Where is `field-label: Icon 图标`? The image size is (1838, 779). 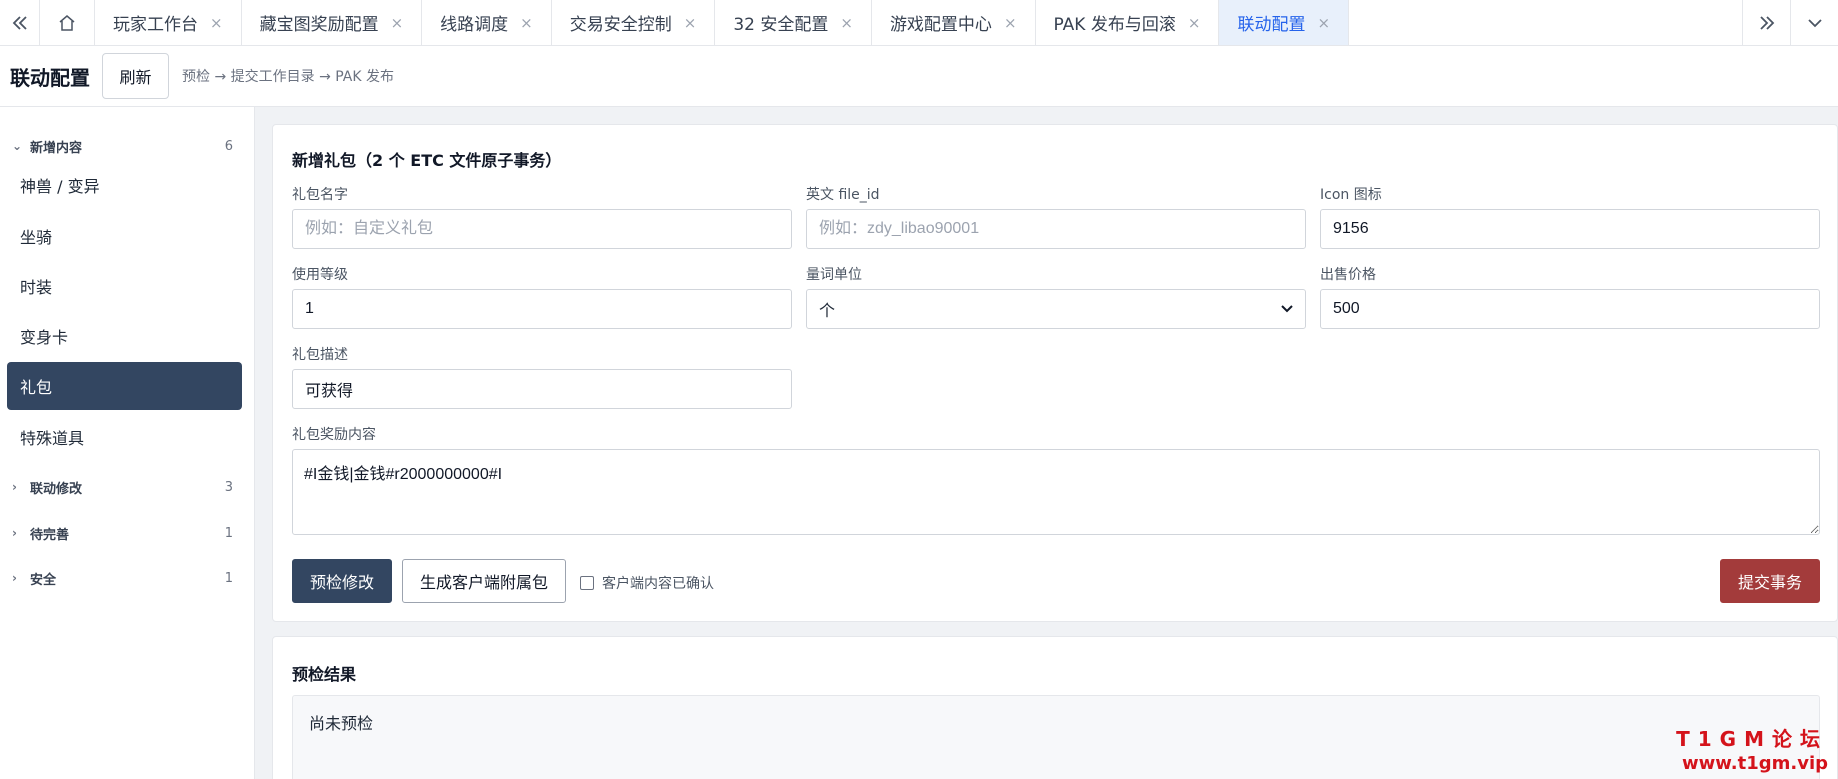
field-label: Icon 图标 is located at coordinates (1351, 195).